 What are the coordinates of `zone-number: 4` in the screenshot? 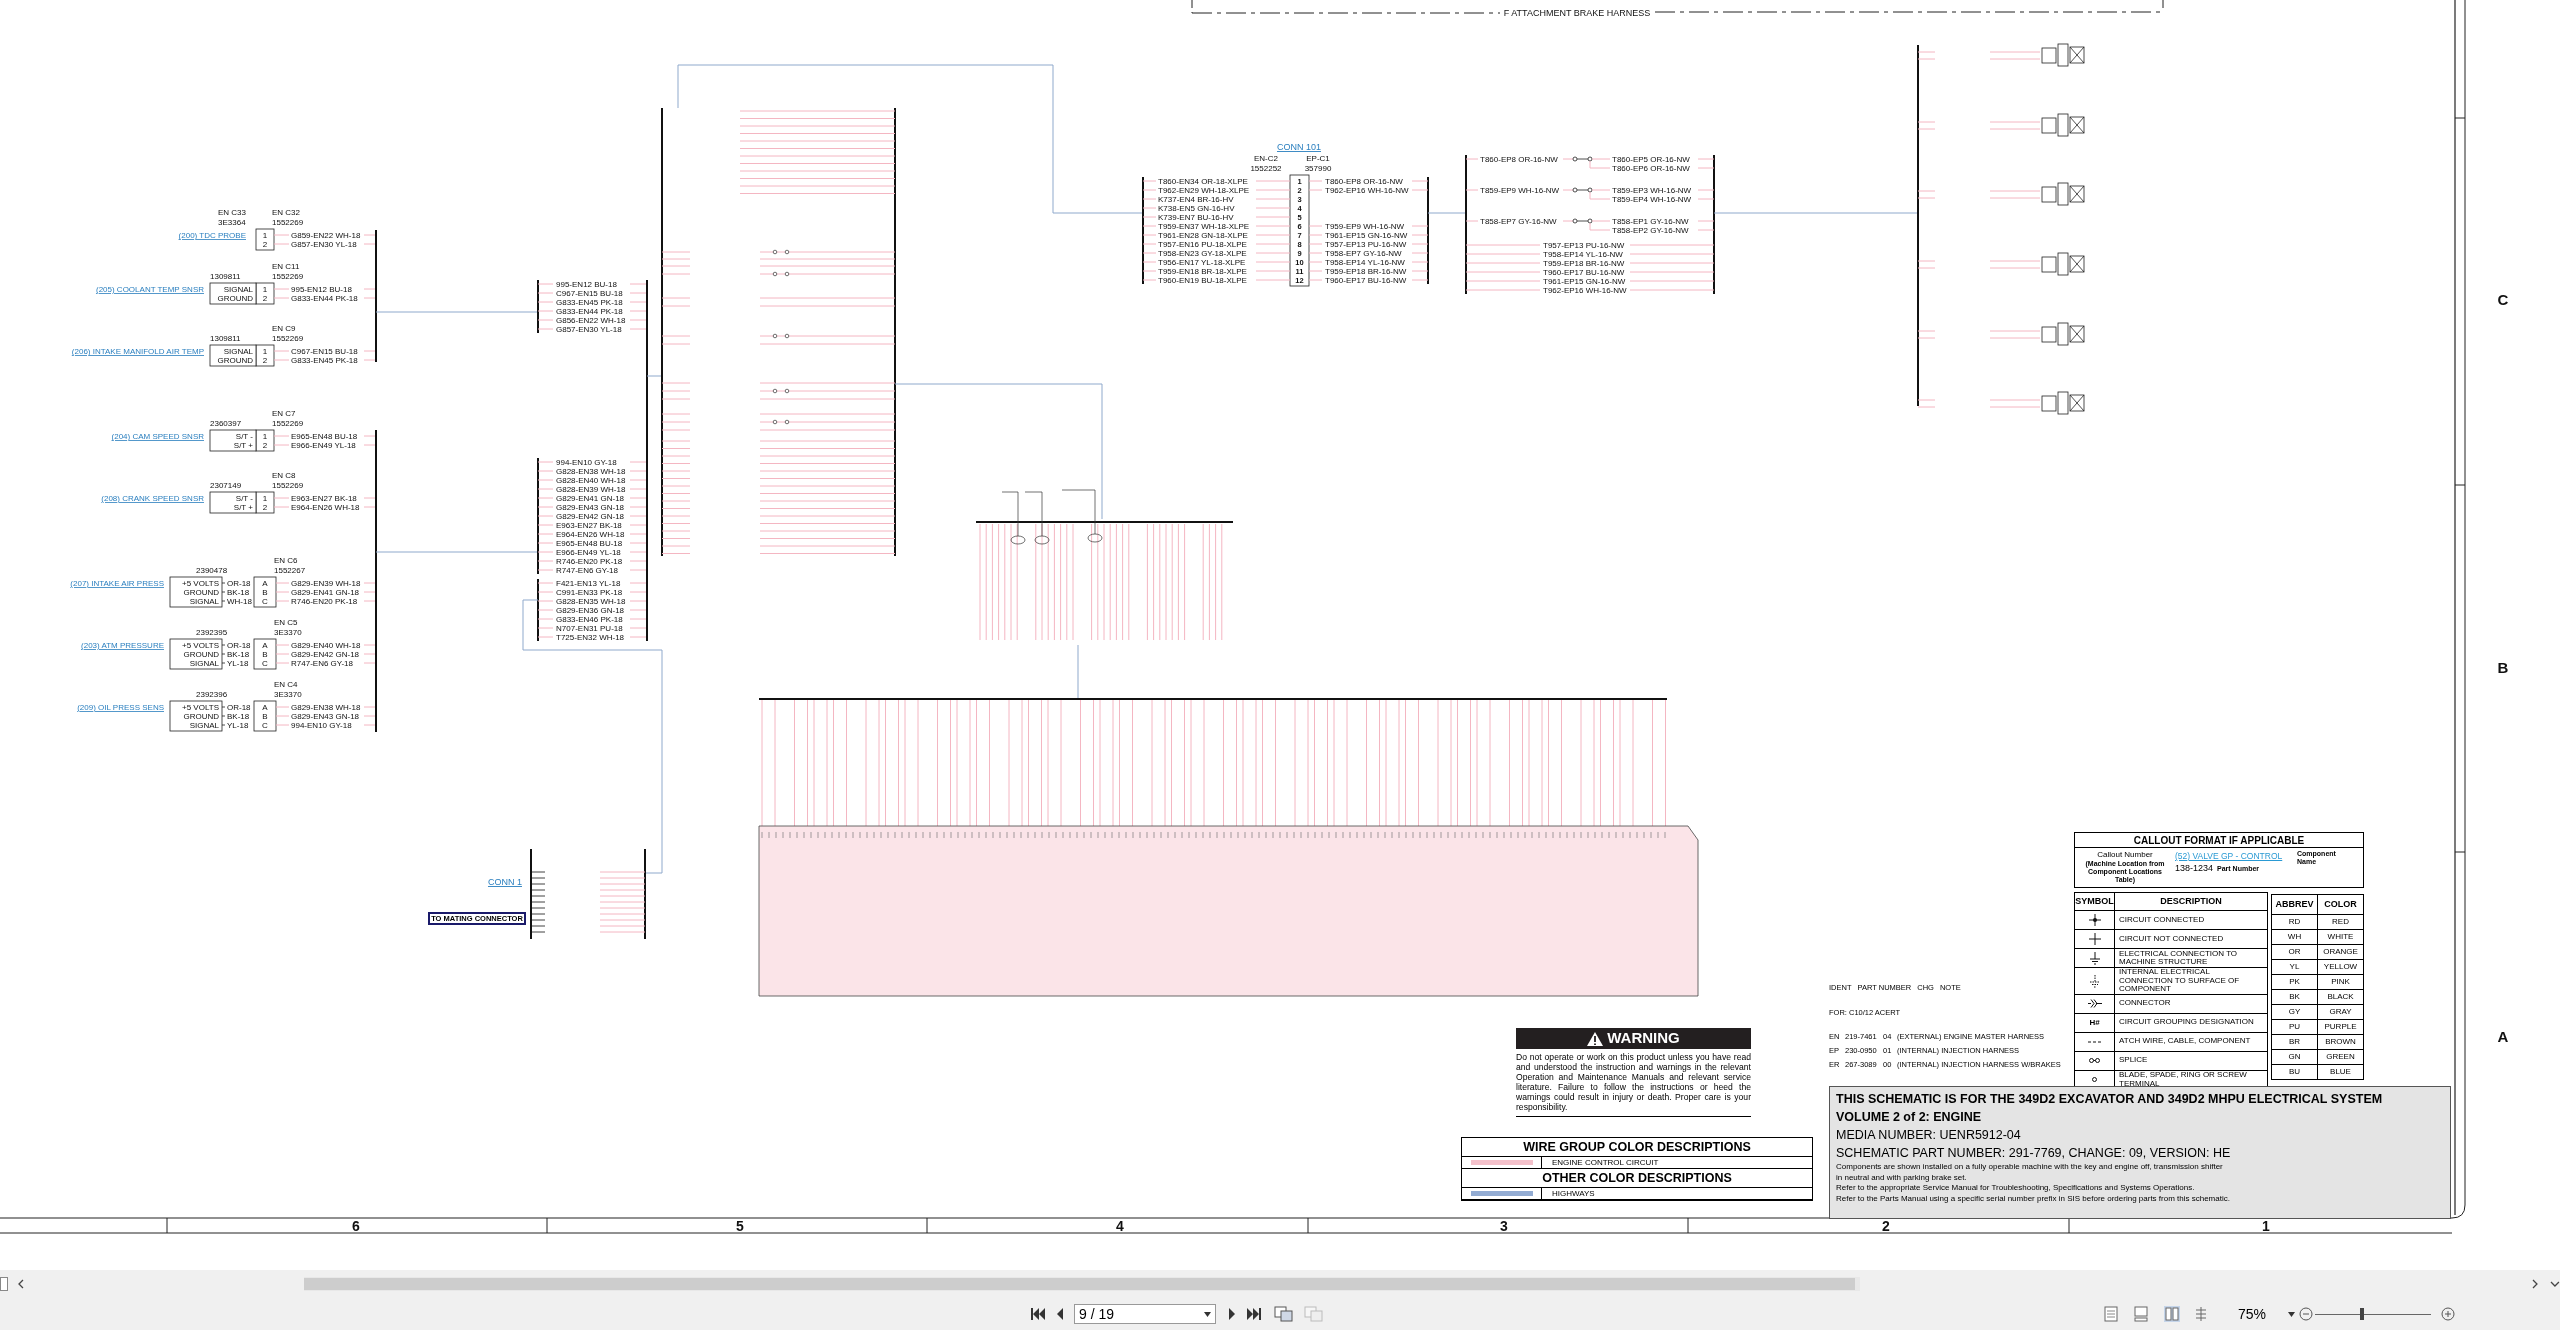 It's located at (1120, 1226).